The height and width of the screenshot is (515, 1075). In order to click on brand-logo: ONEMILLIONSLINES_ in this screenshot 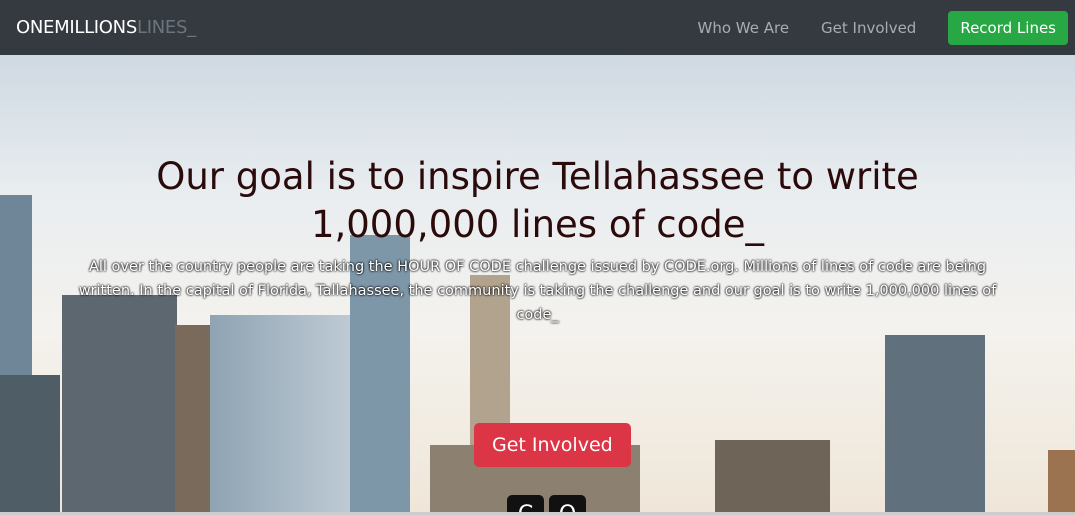, I will do `click(106, 27)`.